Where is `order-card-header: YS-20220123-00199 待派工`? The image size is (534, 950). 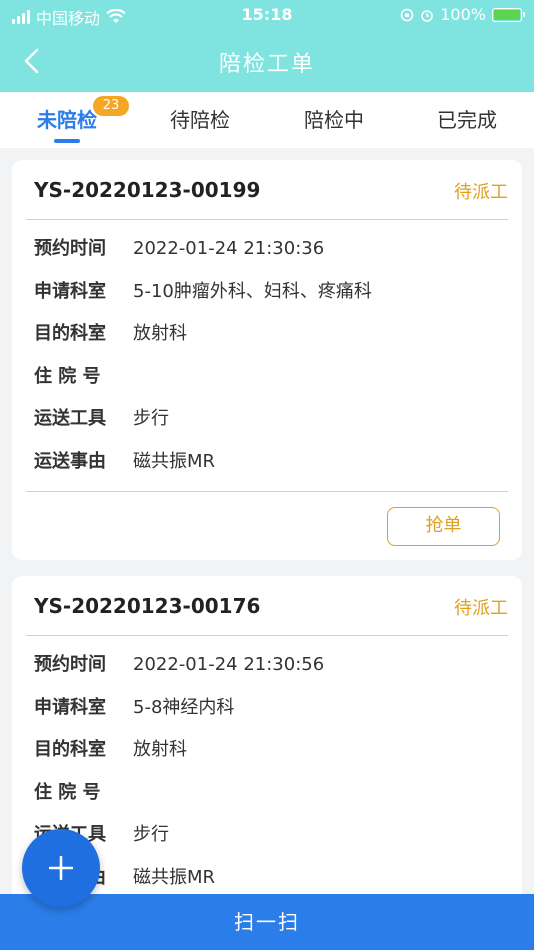 order-card-header: YS-20220123-00199 待派工 is located at coordinates (267, 190).